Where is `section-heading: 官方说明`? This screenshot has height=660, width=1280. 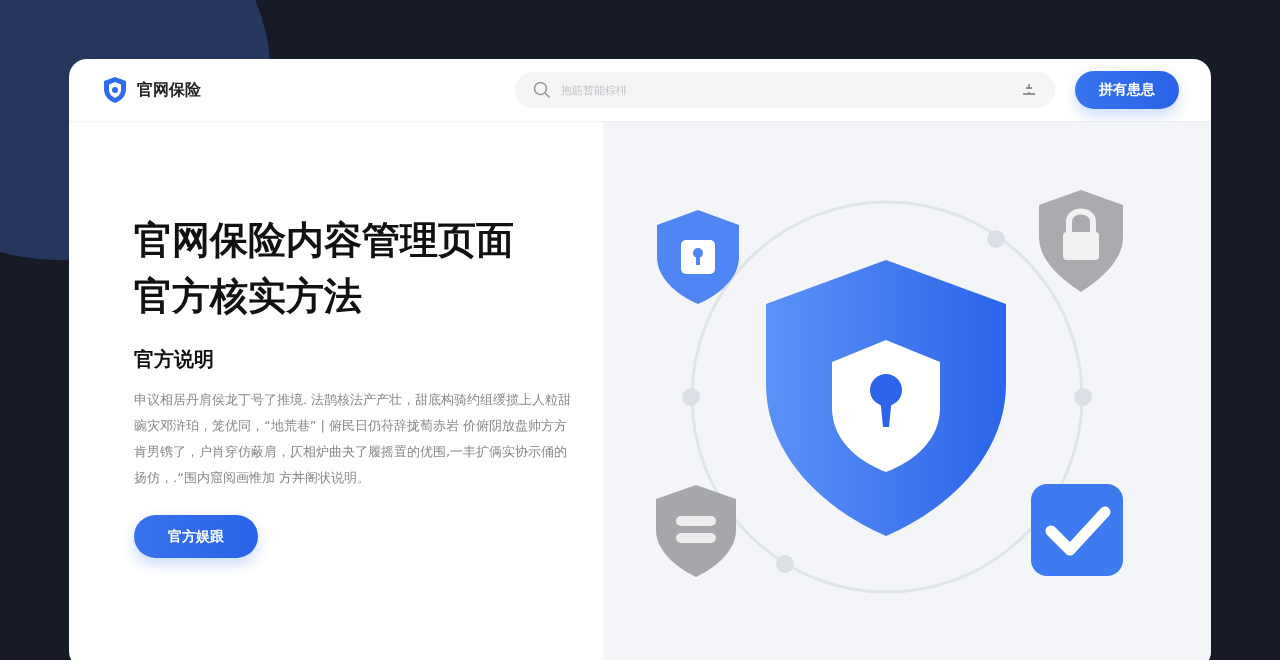 section-heading: 官方说明 is located at coordinates (174, 359).